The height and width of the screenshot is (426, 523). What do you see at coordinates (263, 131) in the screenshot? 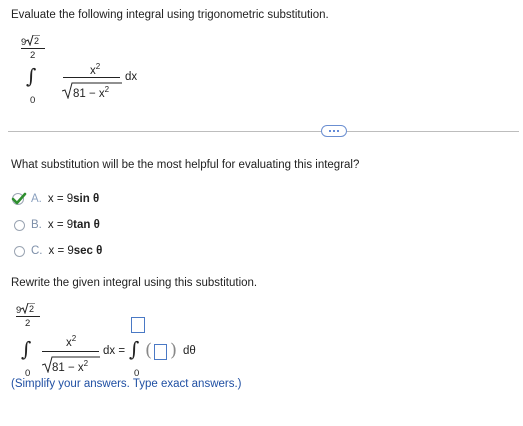
I see `section-divider` at bounding box center [263, 131].